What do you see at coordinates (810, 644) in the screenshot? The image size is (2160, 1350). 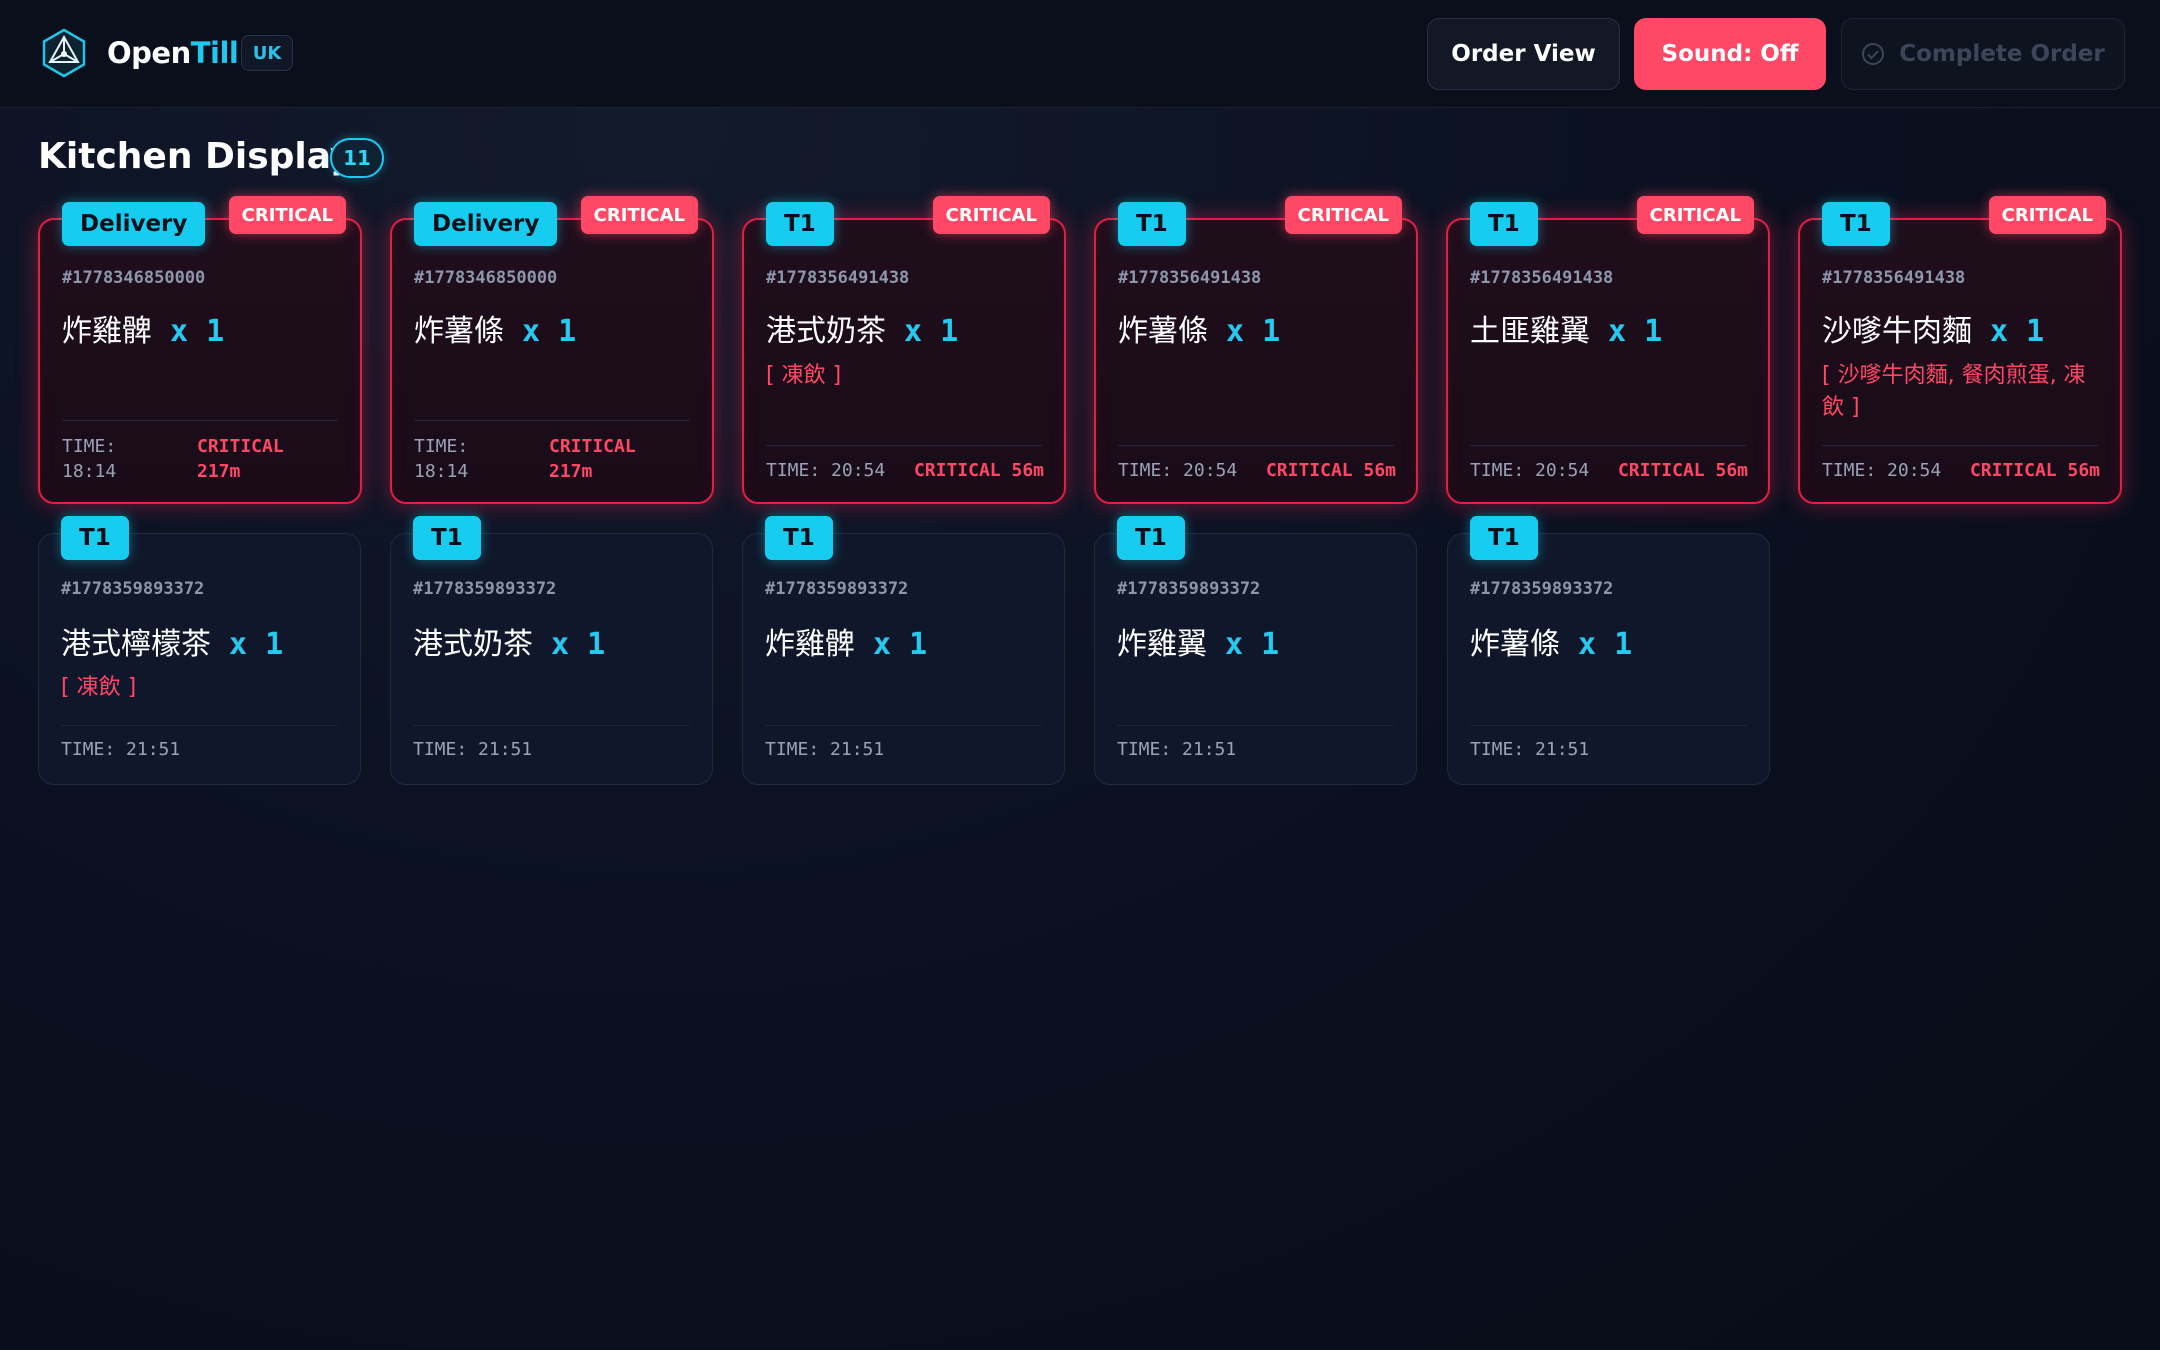 I see `item-name: 炸雞髀` at bounding box center [810, 644].